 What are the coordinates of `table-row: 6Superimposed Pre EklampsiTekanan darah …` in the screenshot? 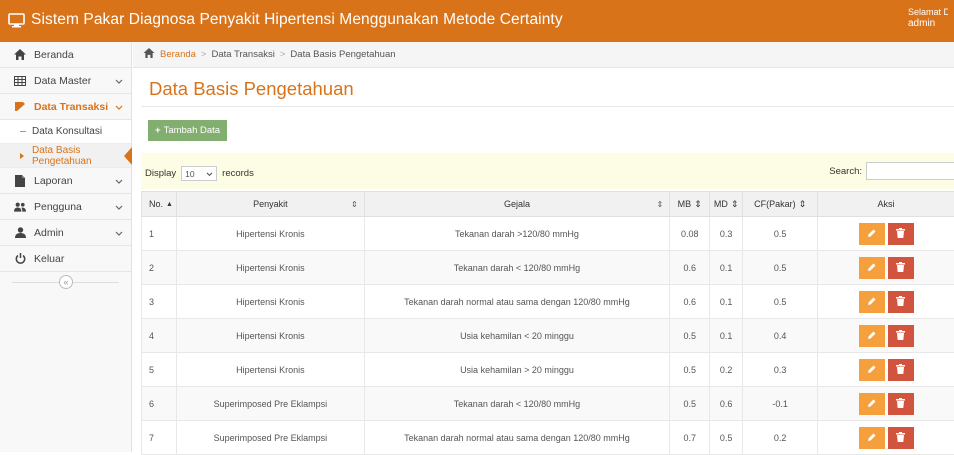 It's located at (548, 404).